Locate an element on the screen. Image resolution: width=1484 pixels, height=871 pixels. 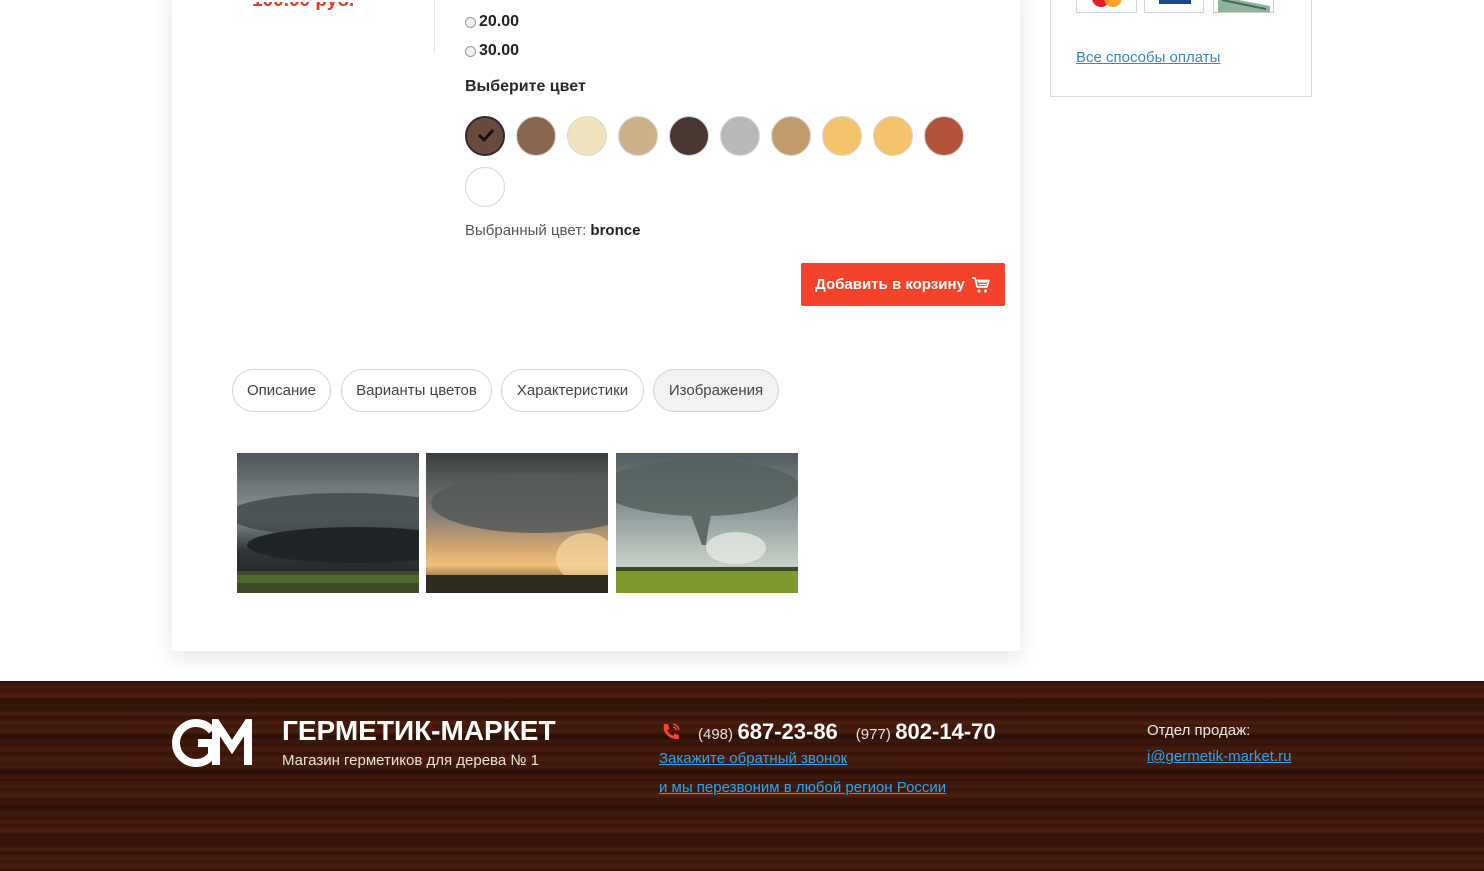
all-payment-methods-link: Все способы оплаты is located at coordinates (1148, 57).